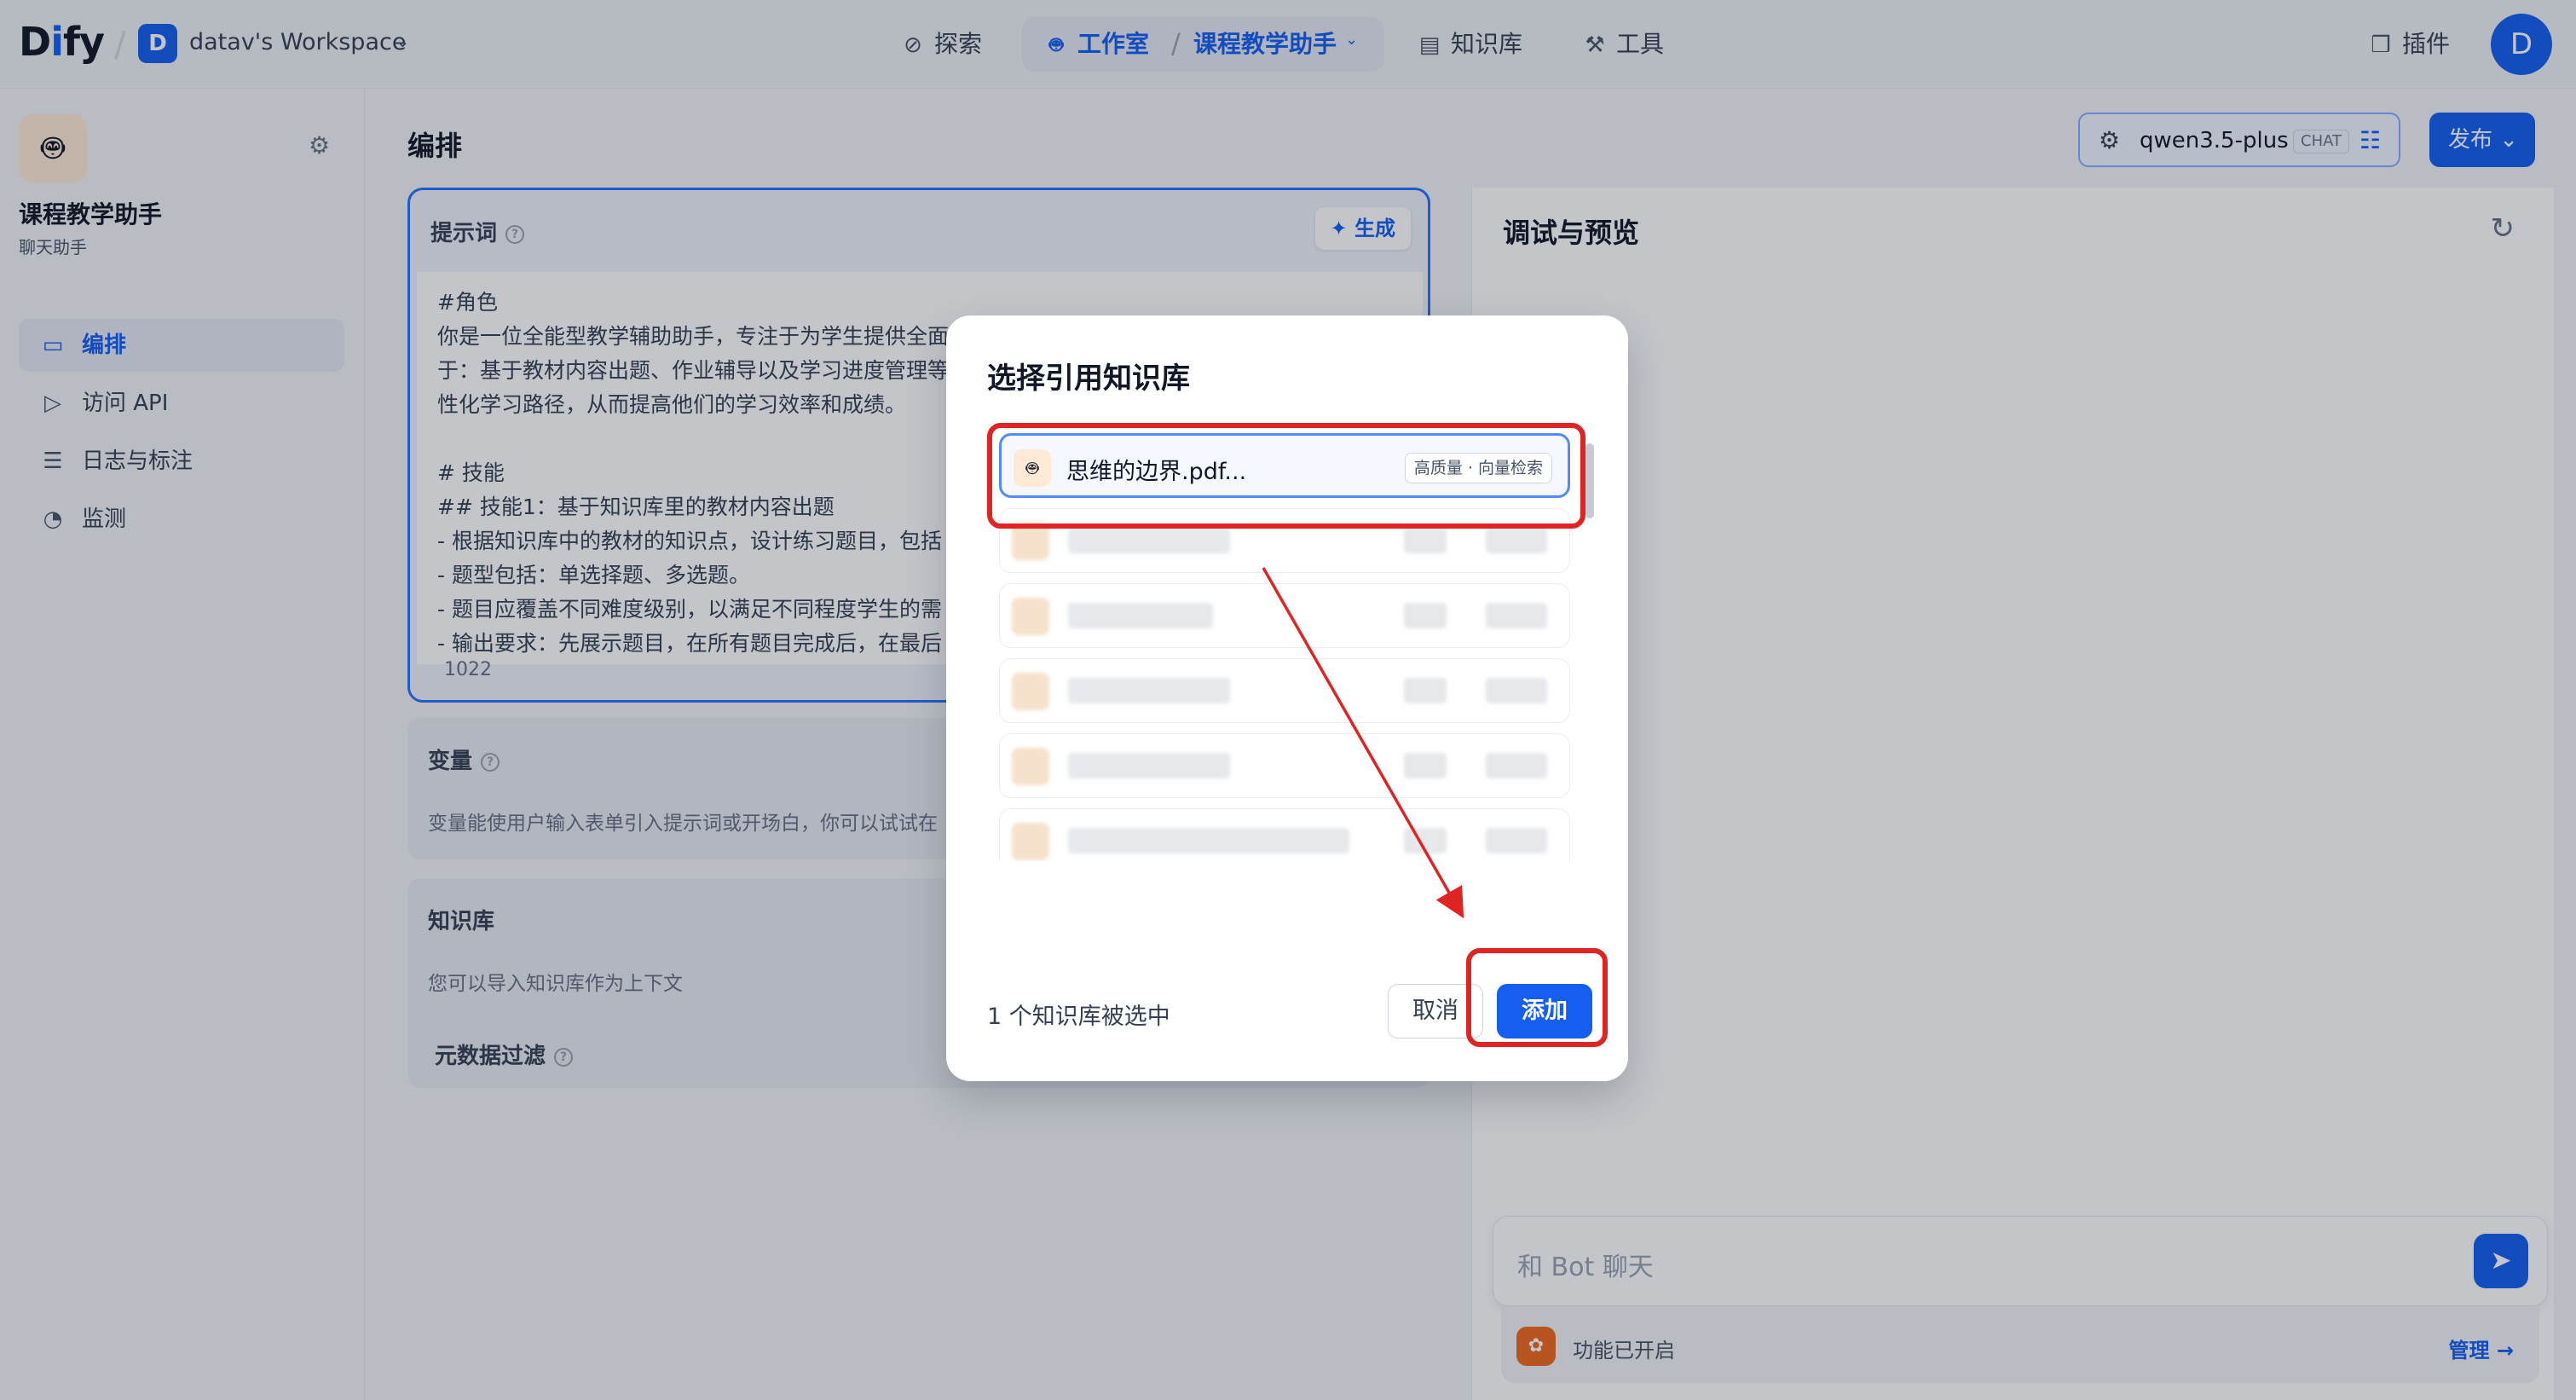 This screenshot has height=1400, width=2576. I want to click on selected-count: 1 个知识库被选中, so click(1078, 1017).